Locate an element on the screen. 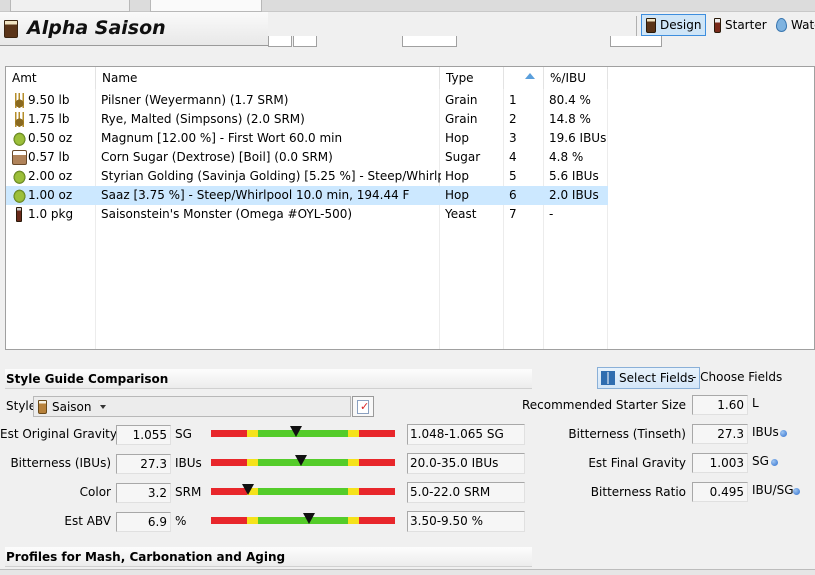 This screenshot has height=575, width=815. param-label: Est ABV is located at coordinates (87, 521).